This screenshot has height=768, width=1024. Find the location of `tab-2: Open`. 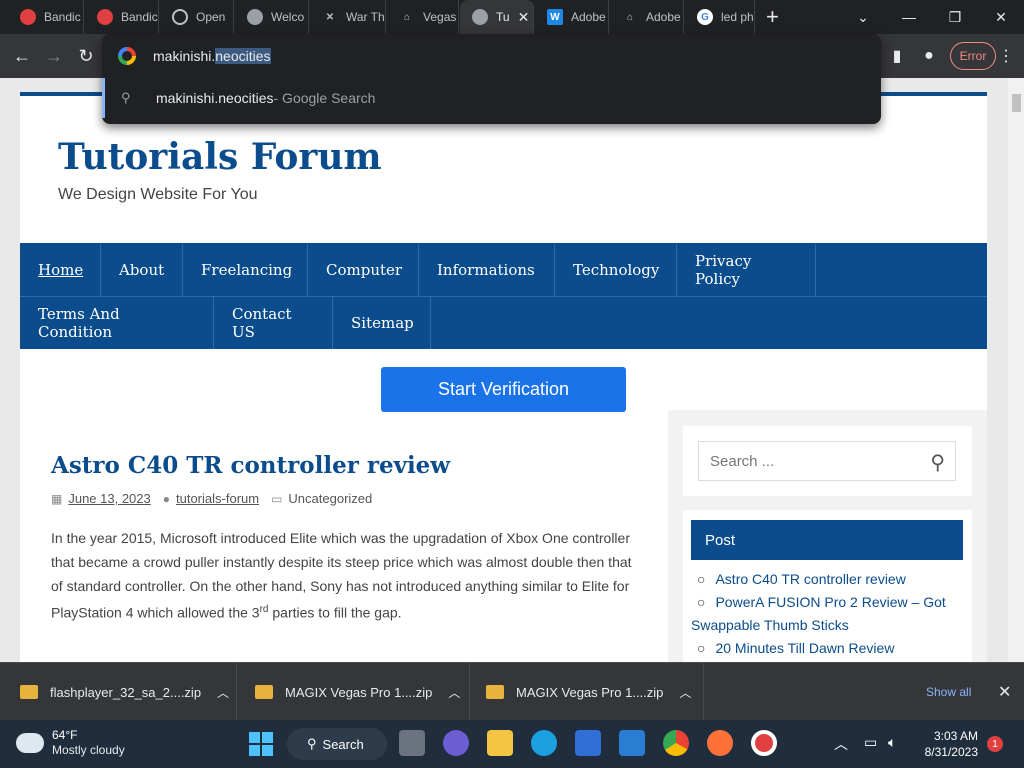

tab-2: Open is located at coordinates (197, 17).